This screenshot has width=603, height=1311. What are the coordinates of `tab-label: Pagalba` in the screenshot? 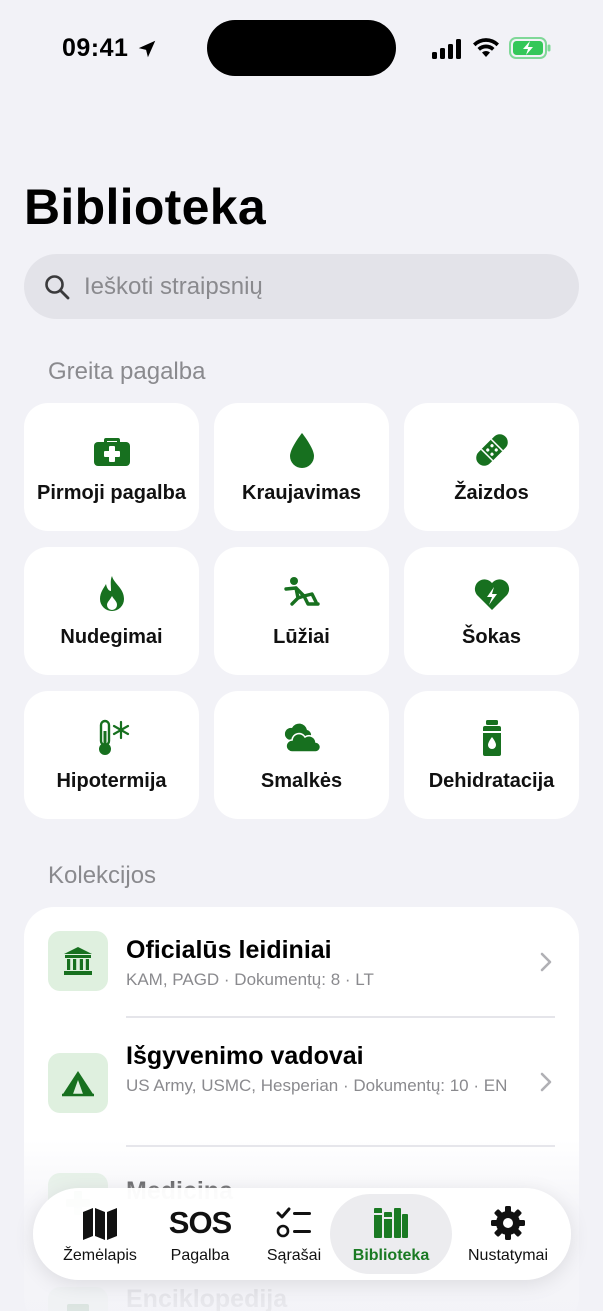 It's located at (200, 1255).